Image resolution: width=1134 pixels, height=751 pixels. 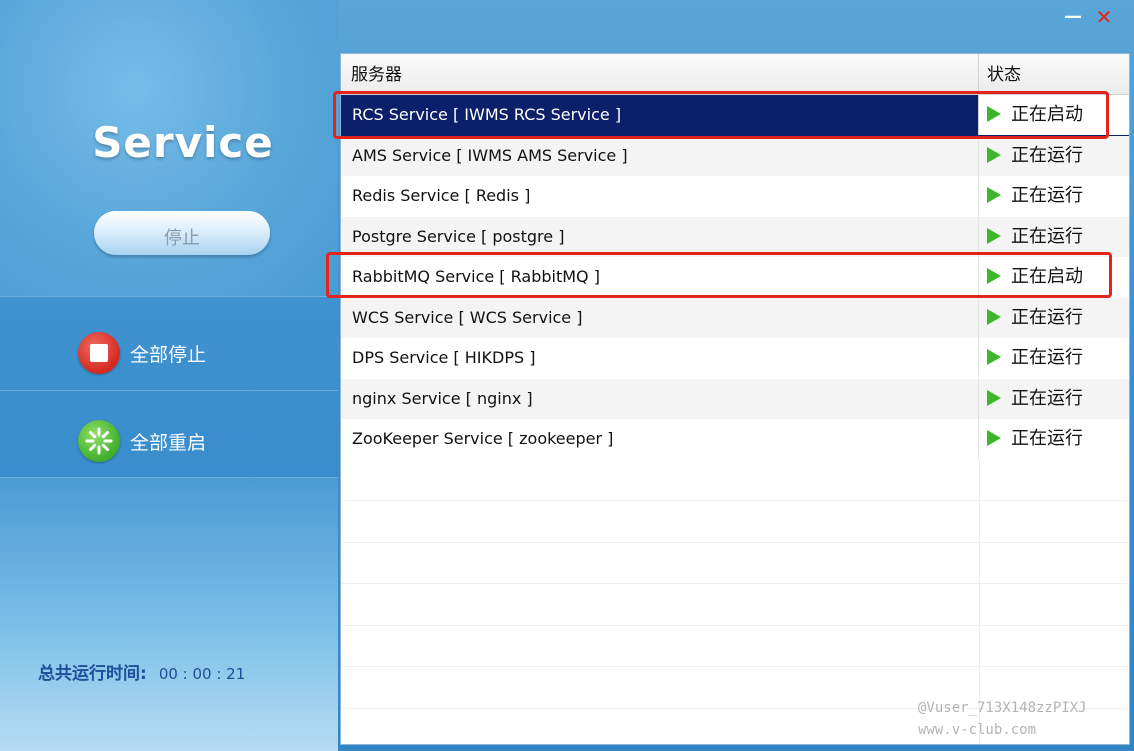 I want to click on close-icon: ✕, so click(x=1104, y=17).